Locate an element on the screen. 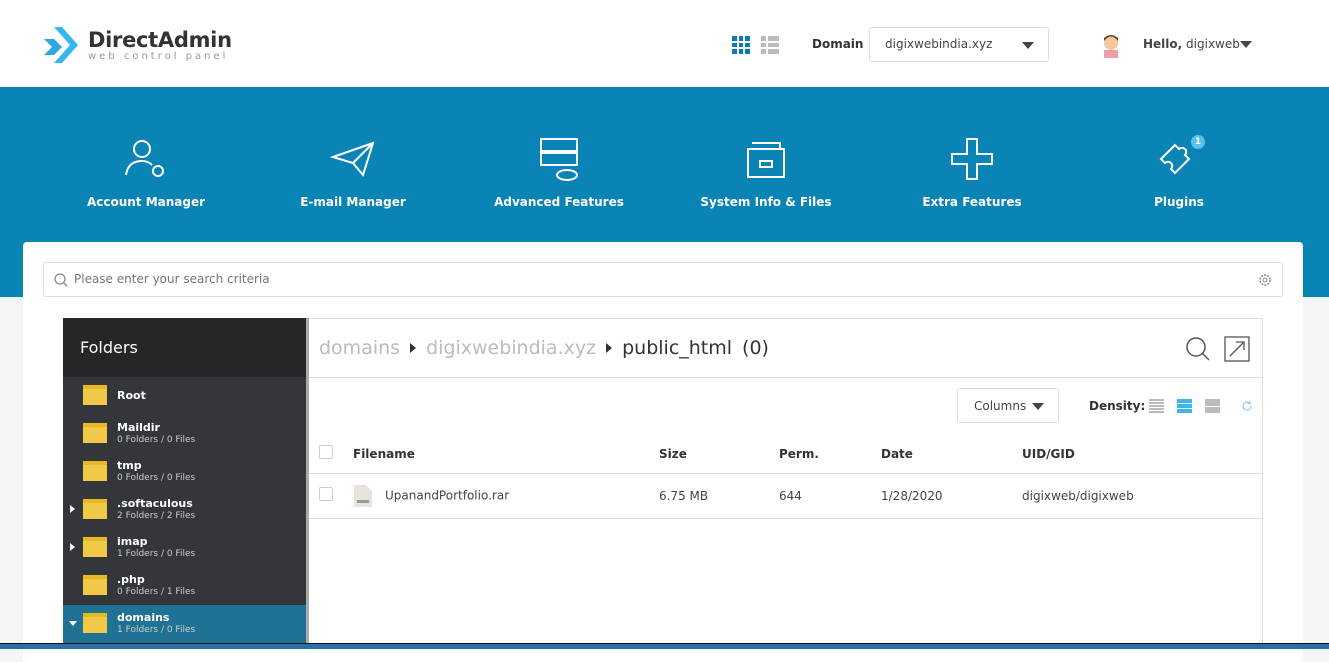 The height and width of the screenshot is (662, 1329). nav-system-info-files: System Info & Files is located at coordinates (766, 172).